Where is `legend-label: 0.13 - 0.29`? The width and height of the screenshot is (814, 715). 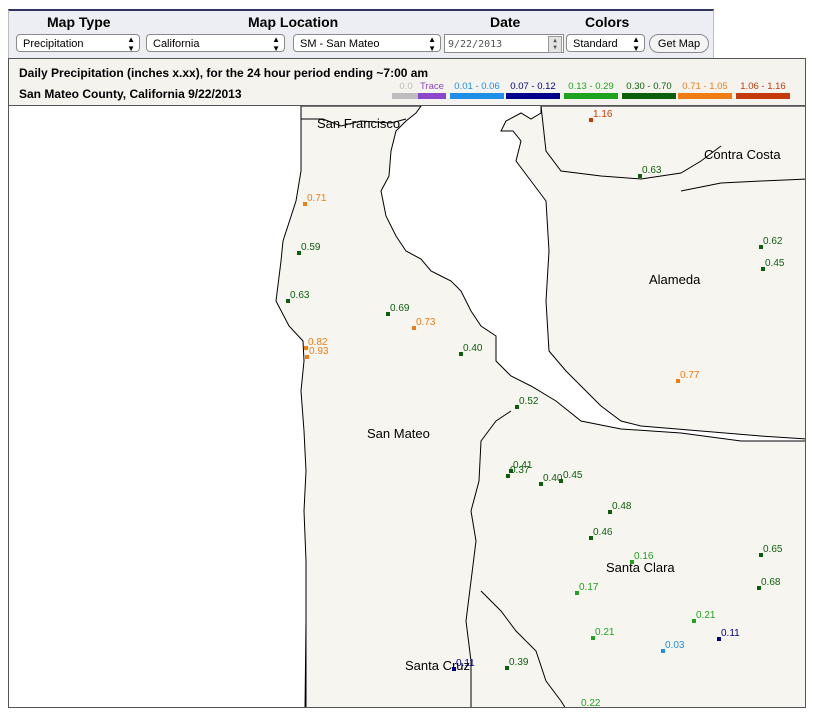 legend-label: 0.13 - 0.29 is located at coordinates (591, 86).